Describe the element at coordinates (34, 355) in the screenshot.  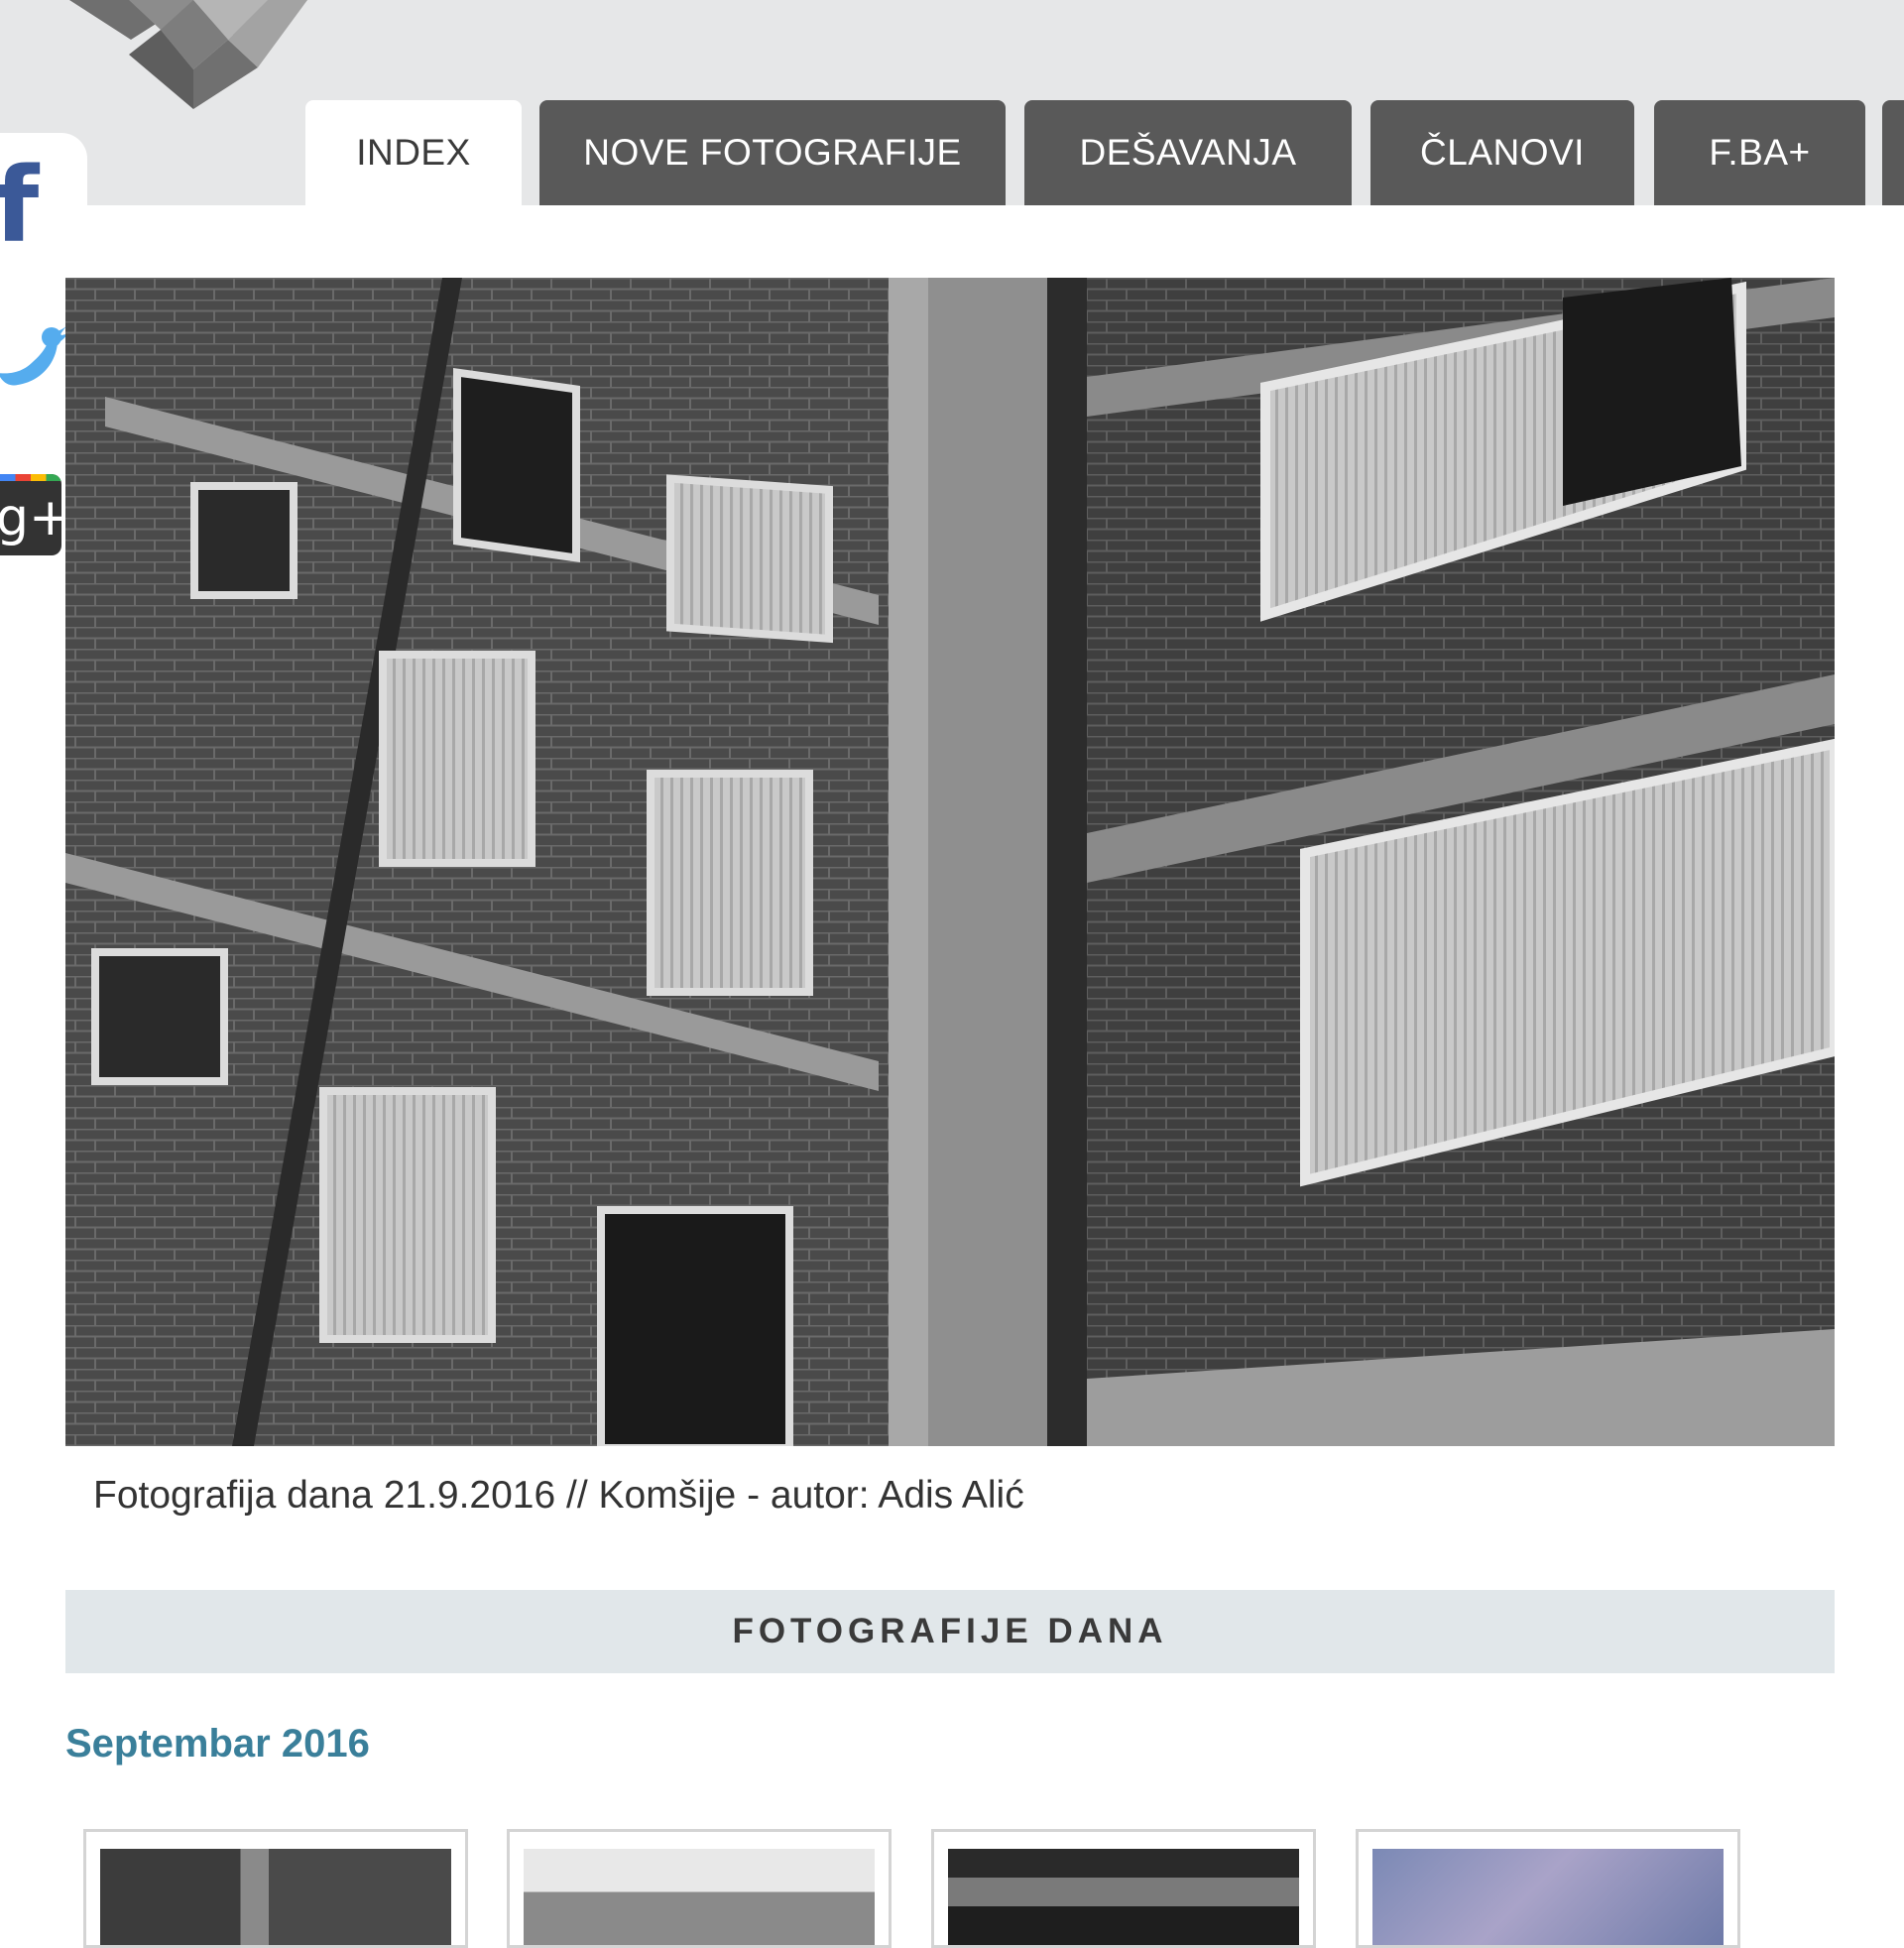
I see `twitter-icon` at that location.